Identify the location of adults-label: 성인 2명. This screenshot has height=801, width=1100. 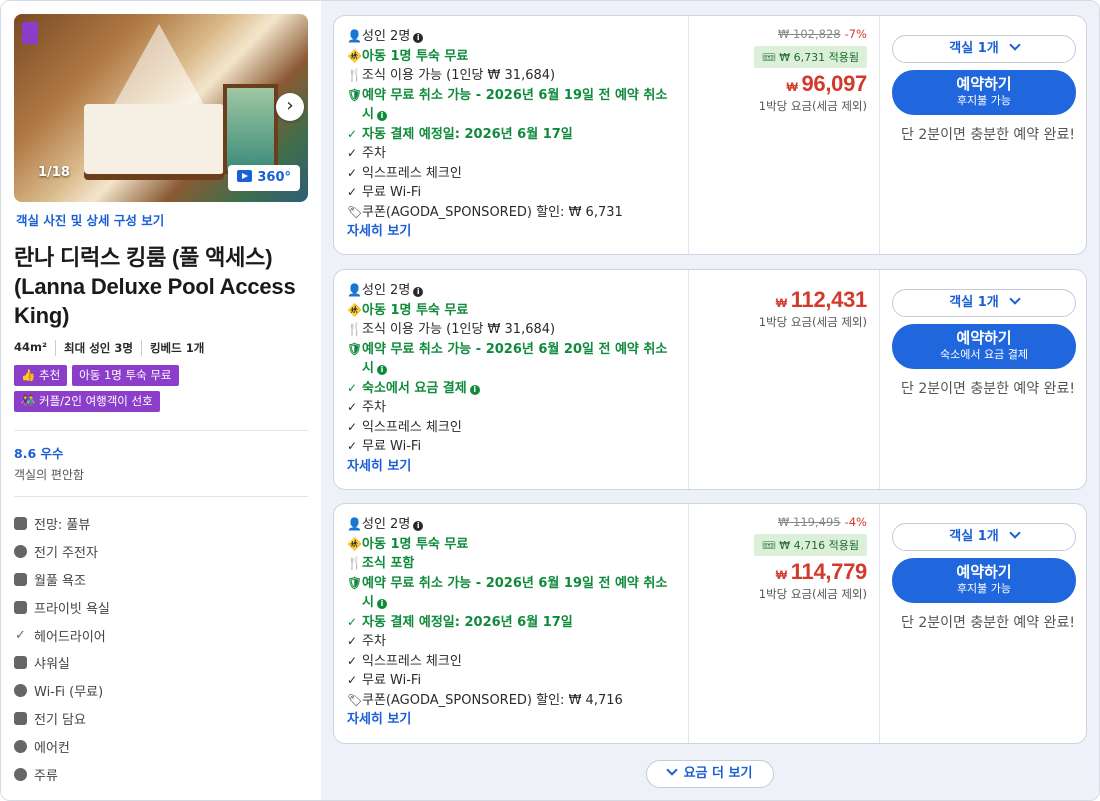
(386, 290).